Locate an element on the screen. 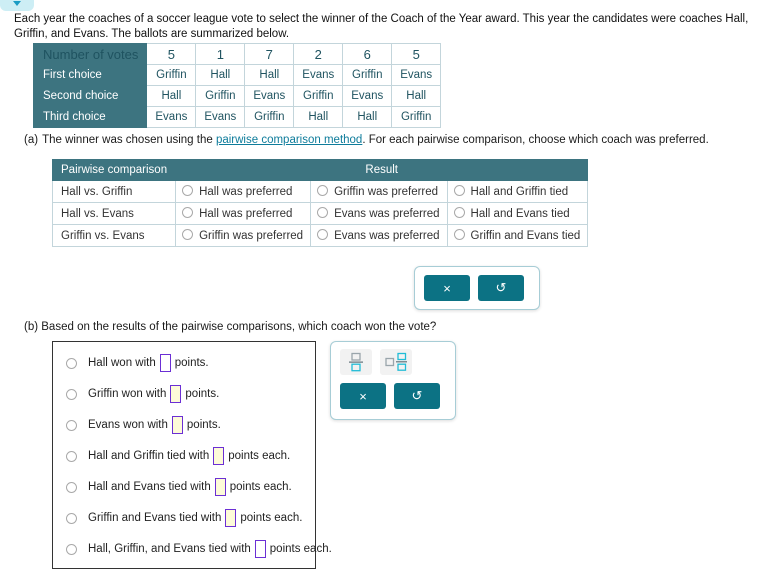  row-header: Third choice is located at coordinates (90, 117).